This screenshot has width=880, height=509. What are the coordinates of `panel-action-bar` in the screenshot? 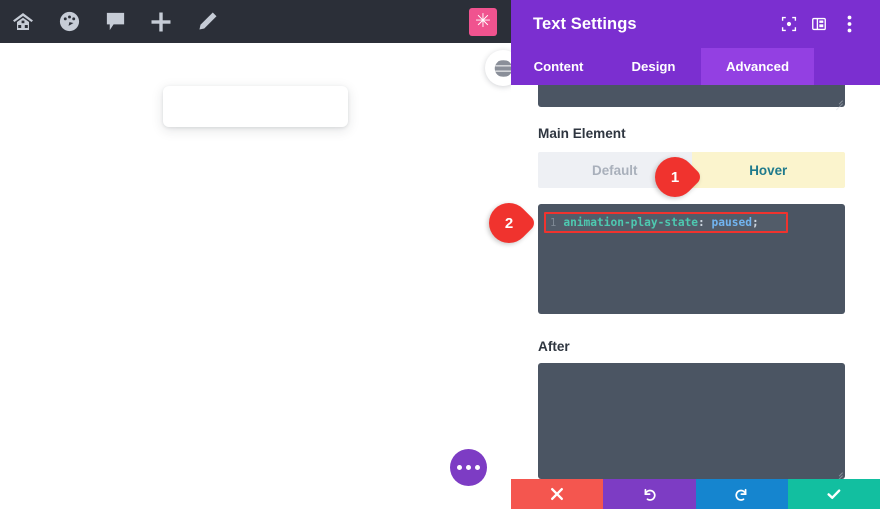 It's located at (695, 494).